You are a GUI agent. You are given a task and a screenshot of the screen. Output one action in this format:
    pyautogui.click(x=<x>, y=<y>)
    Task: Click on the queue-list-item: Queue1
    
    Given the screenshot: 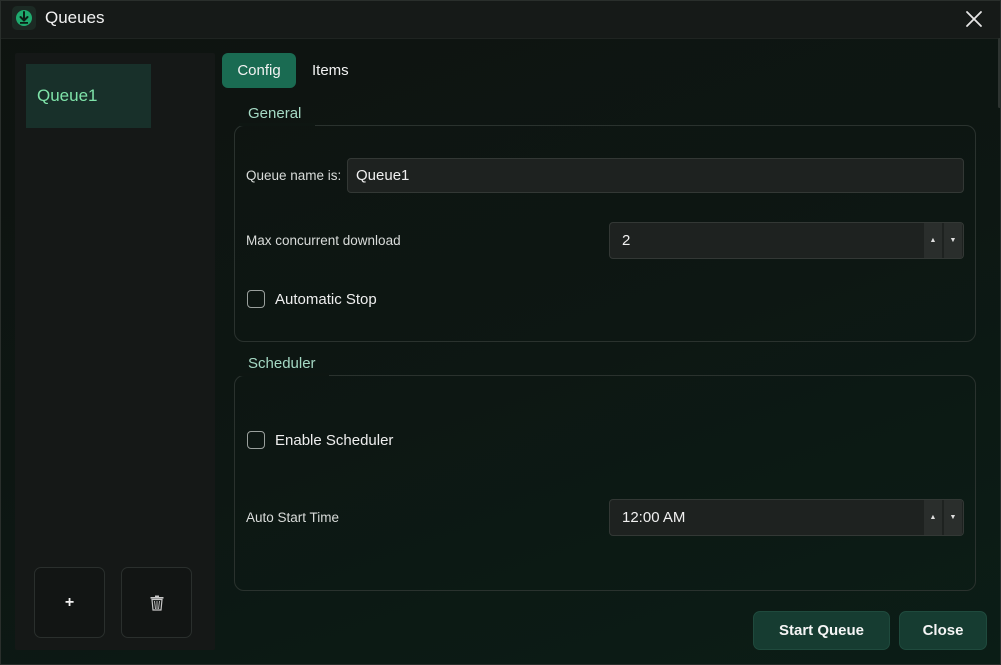 What is the action you would take?
    pyautogui.click(x=88, y=96)
    